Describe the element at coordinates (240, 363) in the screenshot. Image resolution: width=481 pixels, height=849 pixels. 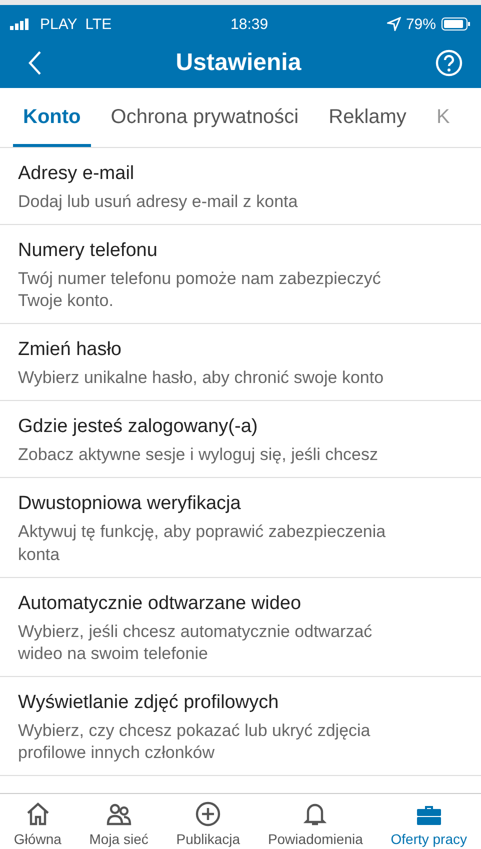
I see `settings-row: Zmień hasło Wybierz unikalne hasło, aby chronić swoje konto` at that location.